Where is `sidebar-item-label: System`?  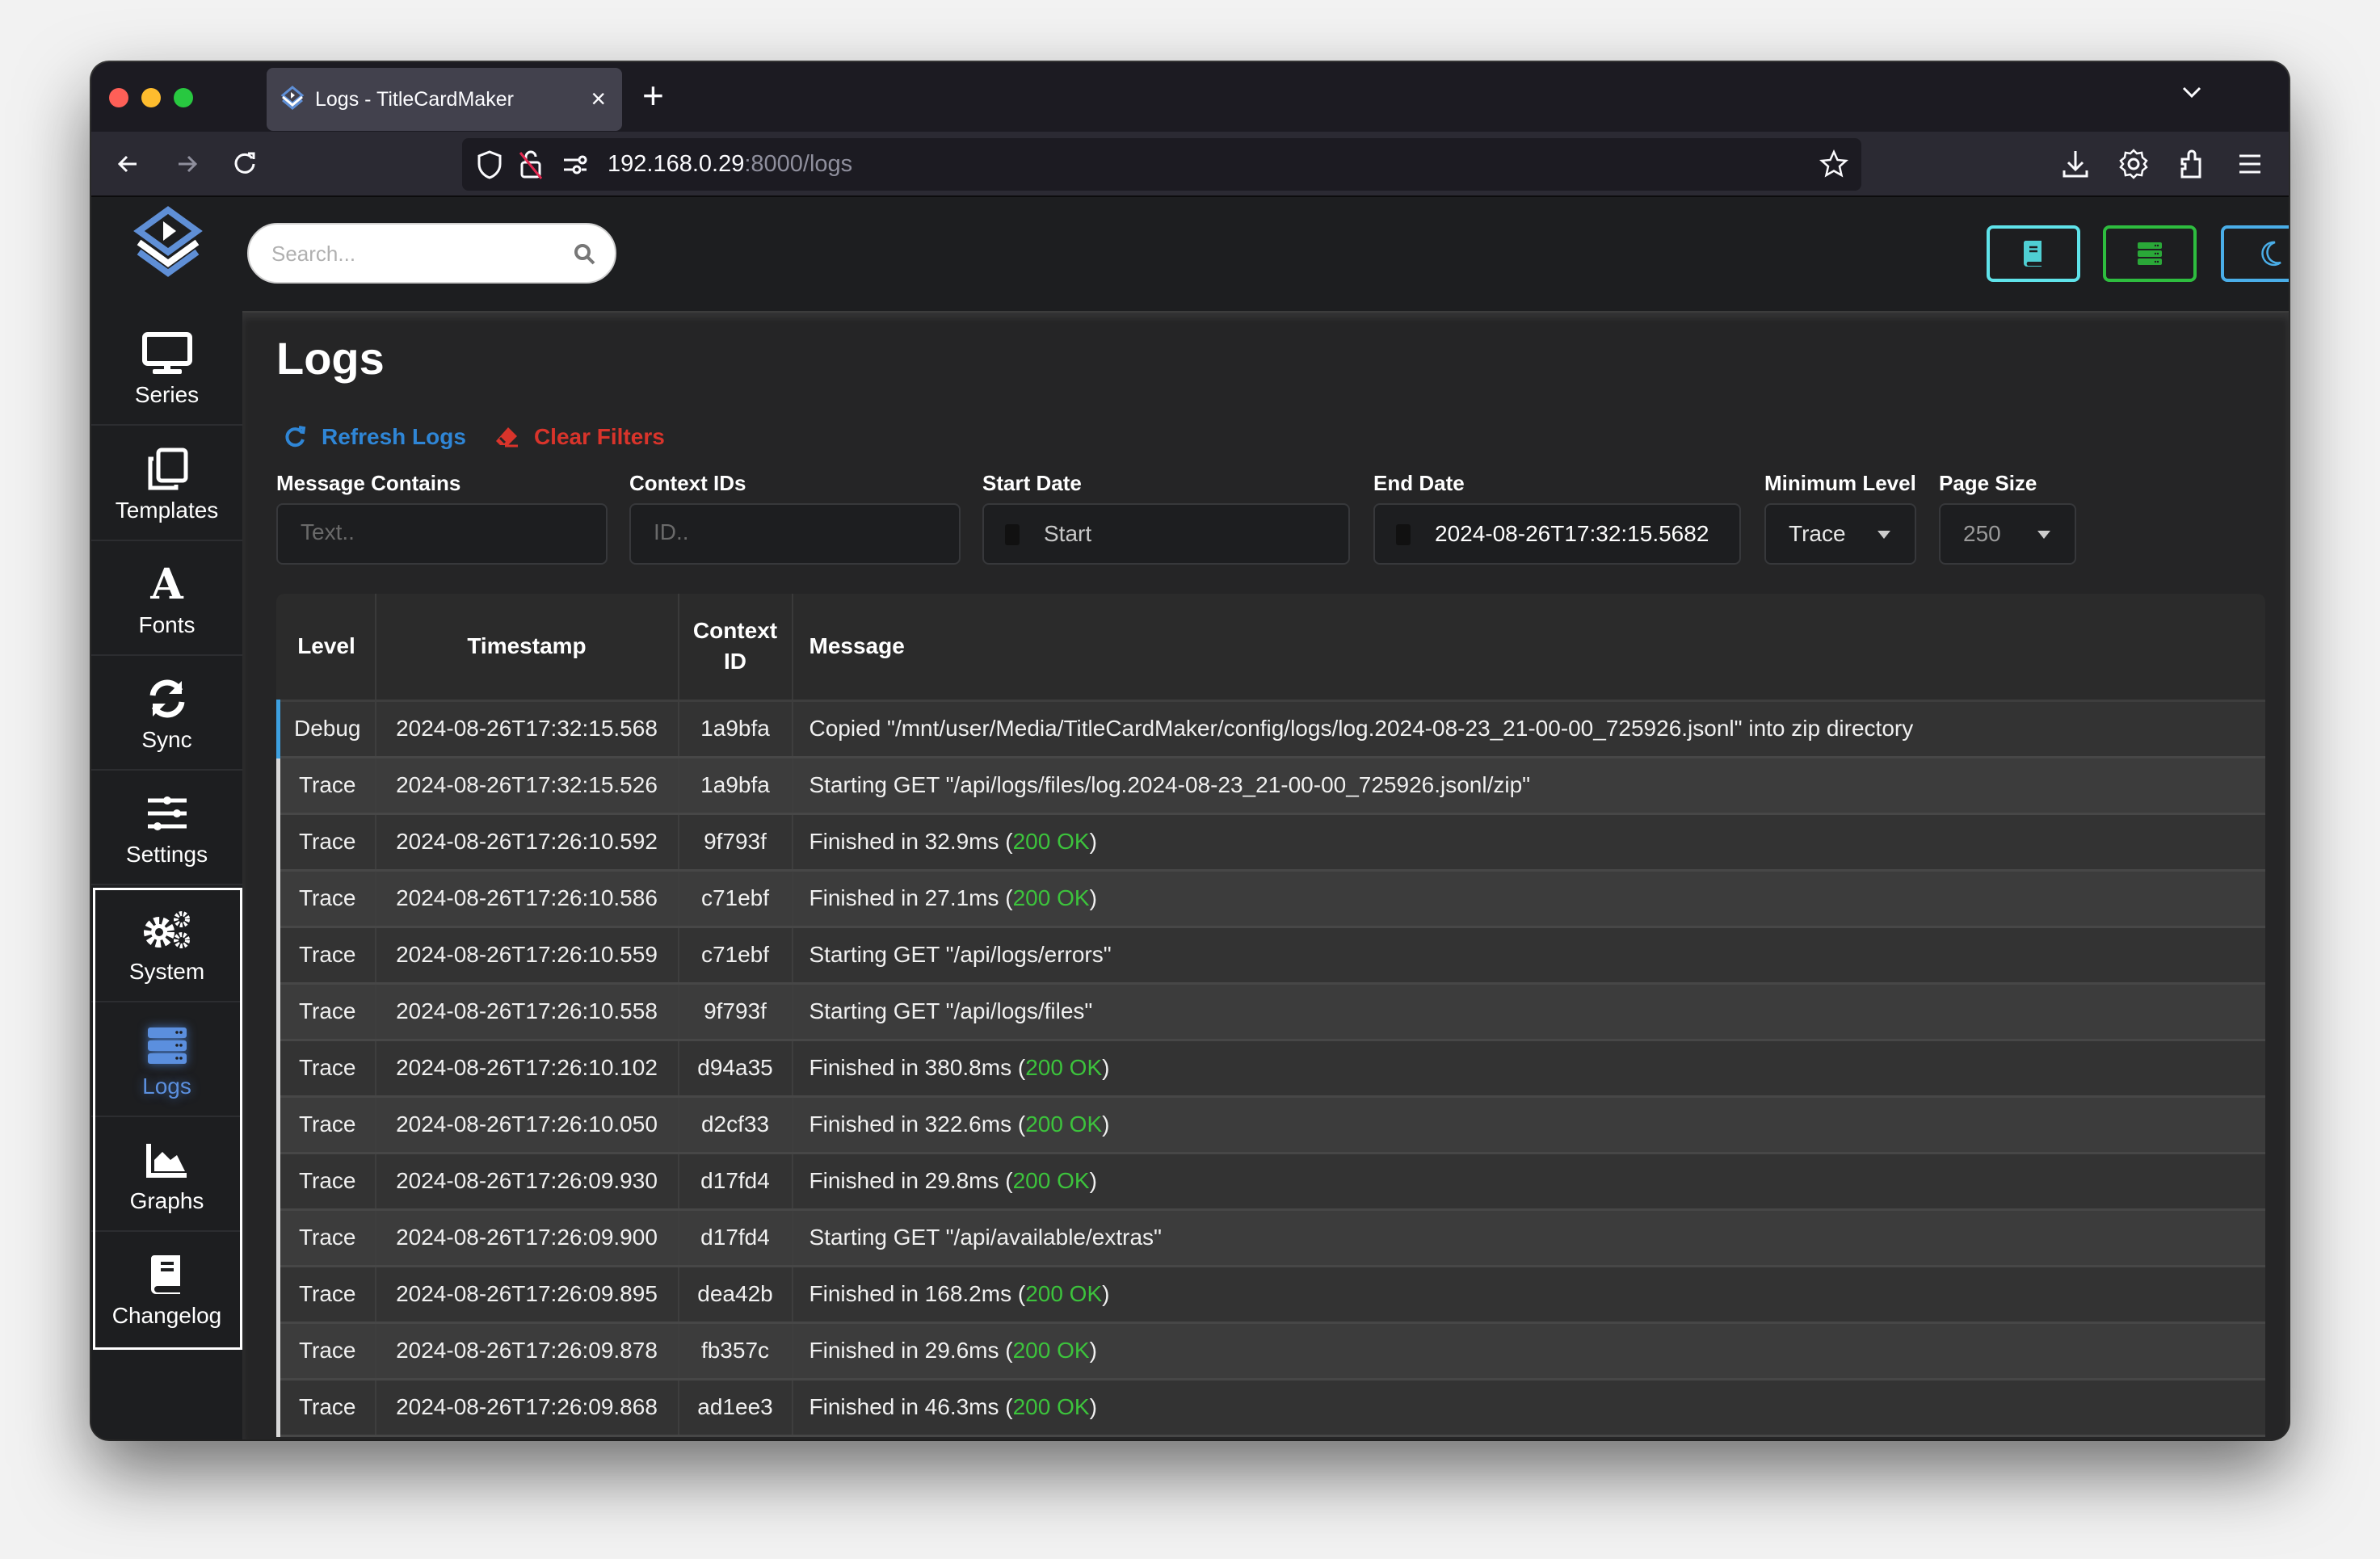 sidebar-item-label: System is located at coordinates (166, 971).